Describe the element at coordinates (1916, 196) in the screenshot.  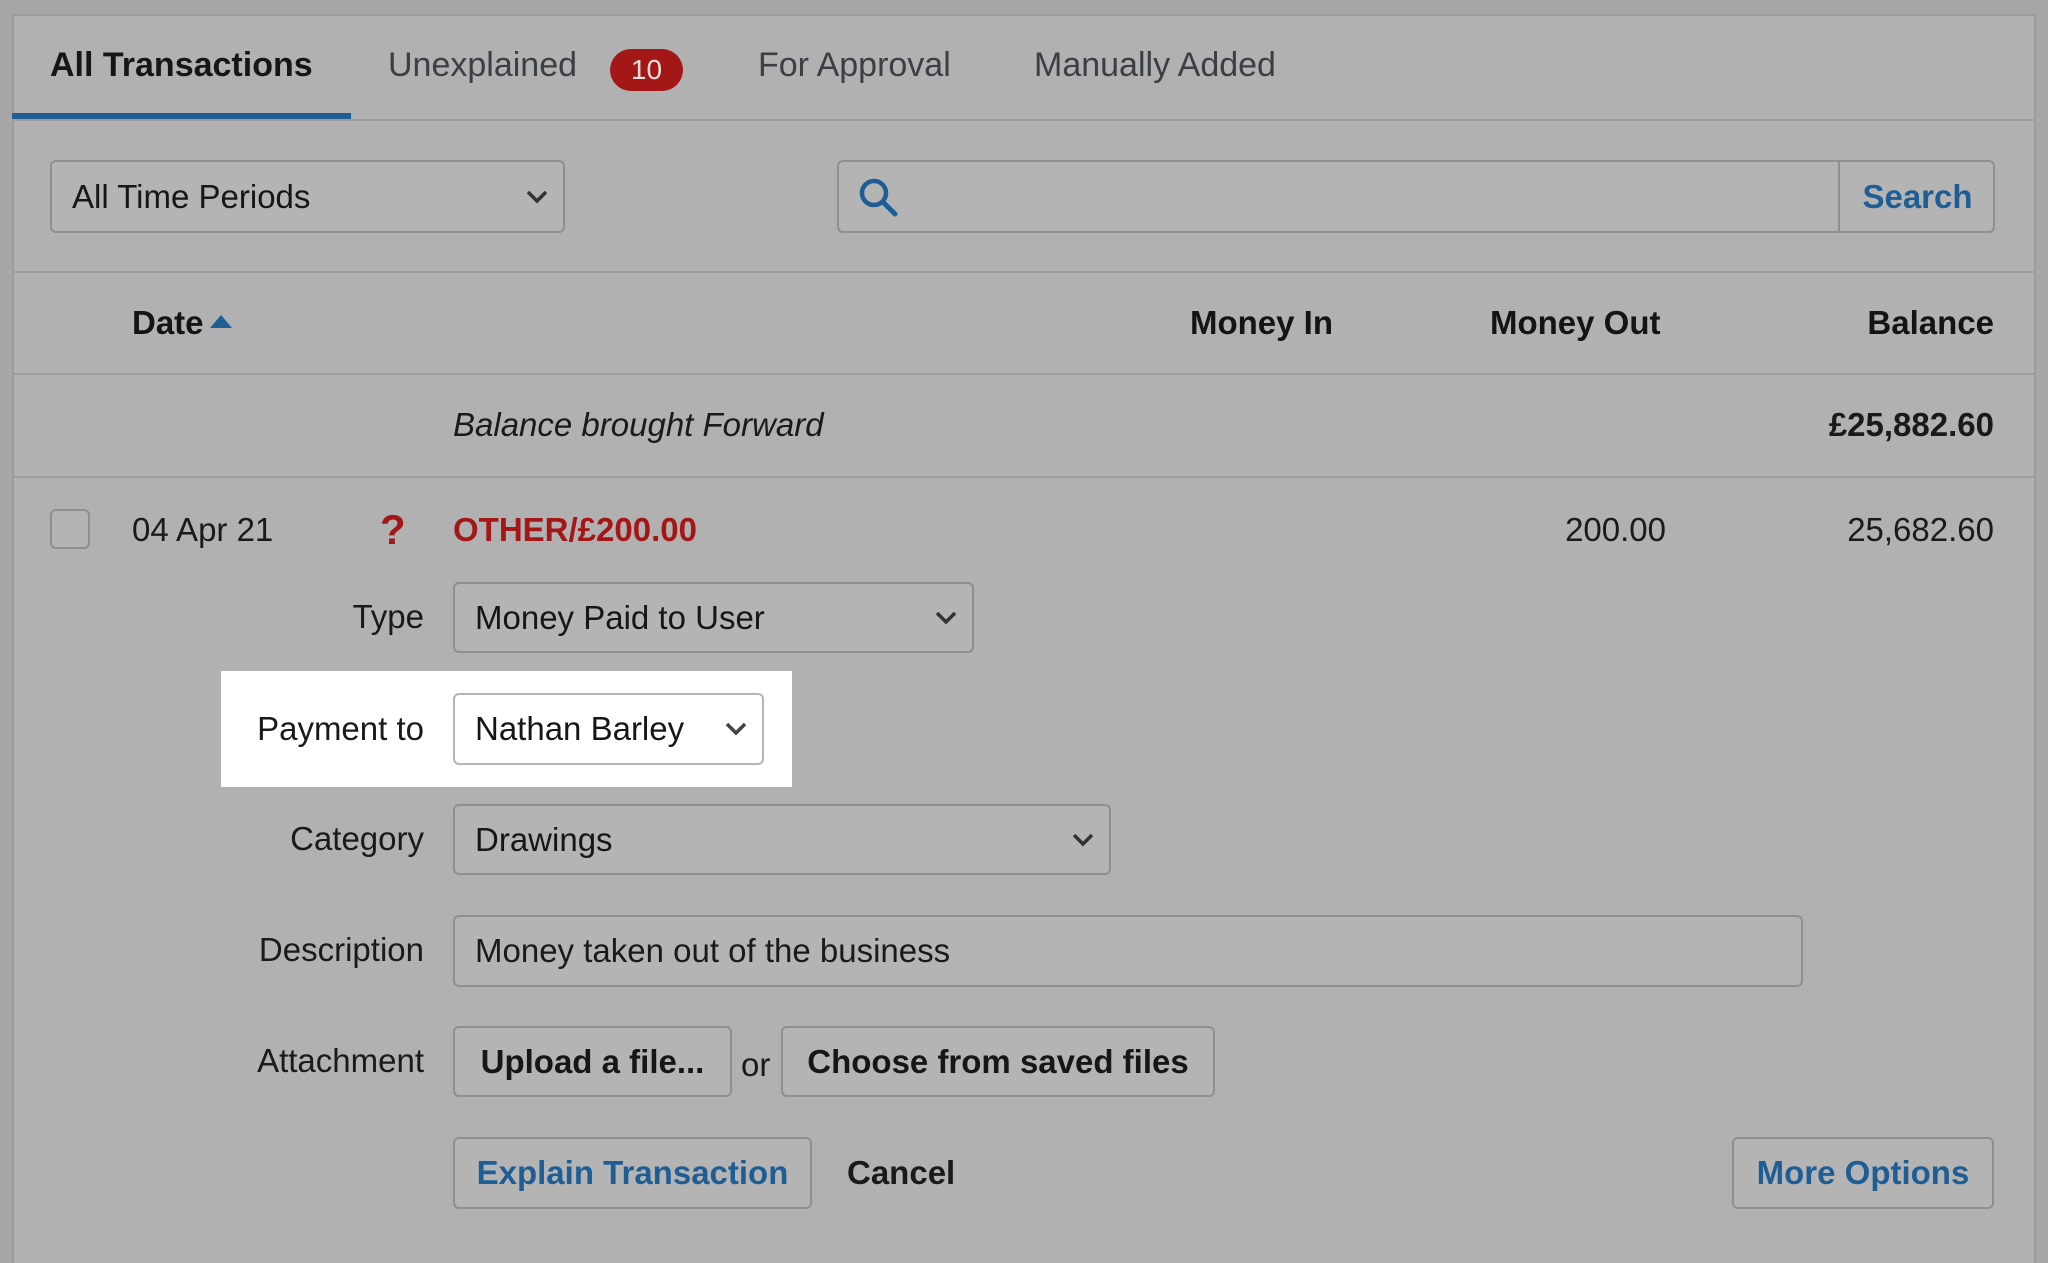
I see `search-button: Search` at that location.